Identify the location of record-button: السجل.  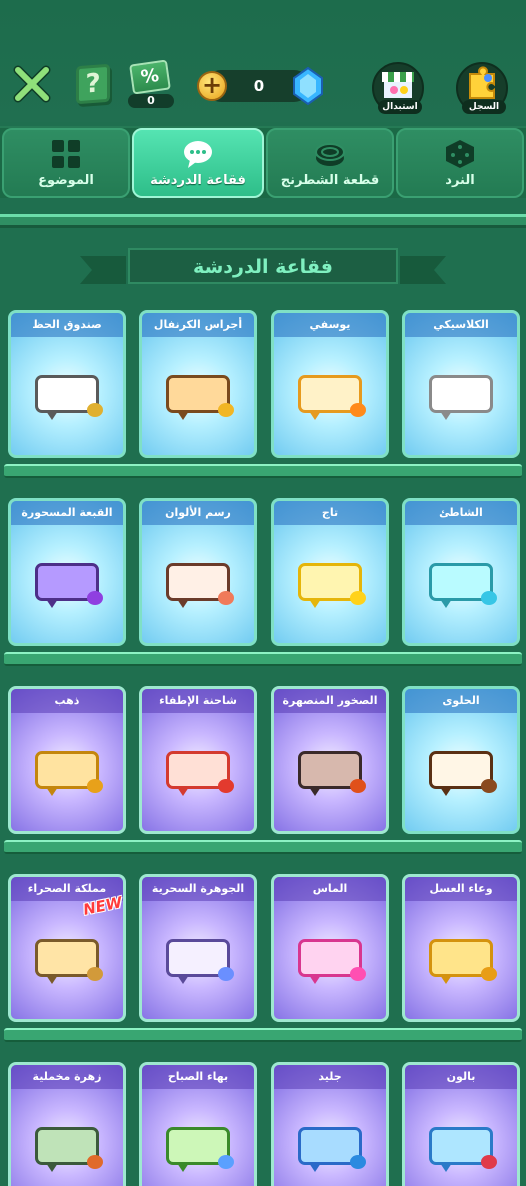
(482, 88).